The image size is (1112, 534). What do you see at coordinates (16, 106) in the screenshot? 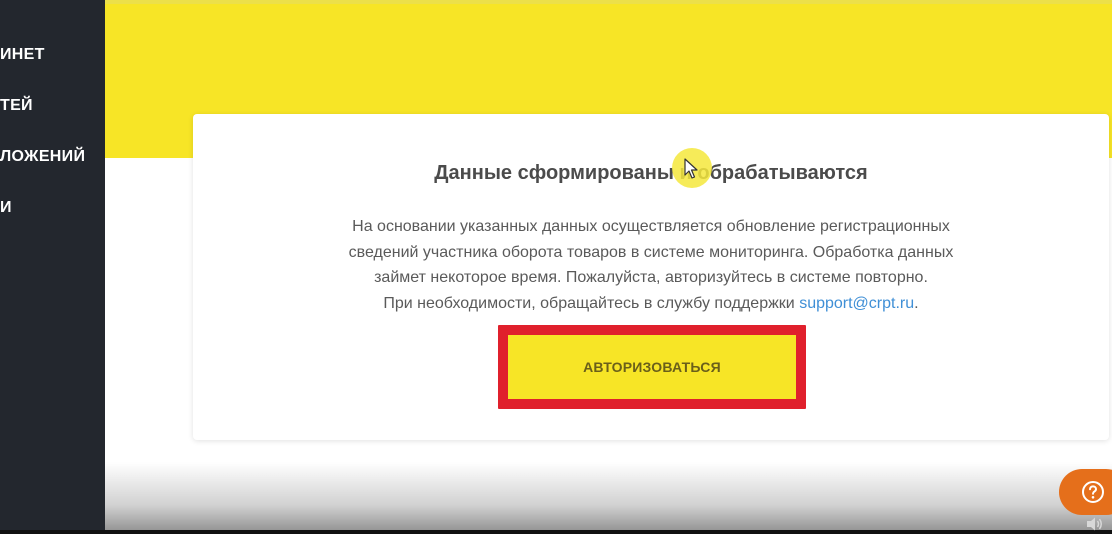
I see `sidebar-item-networks: ТЕЙ` at bounding box center [16, 106].